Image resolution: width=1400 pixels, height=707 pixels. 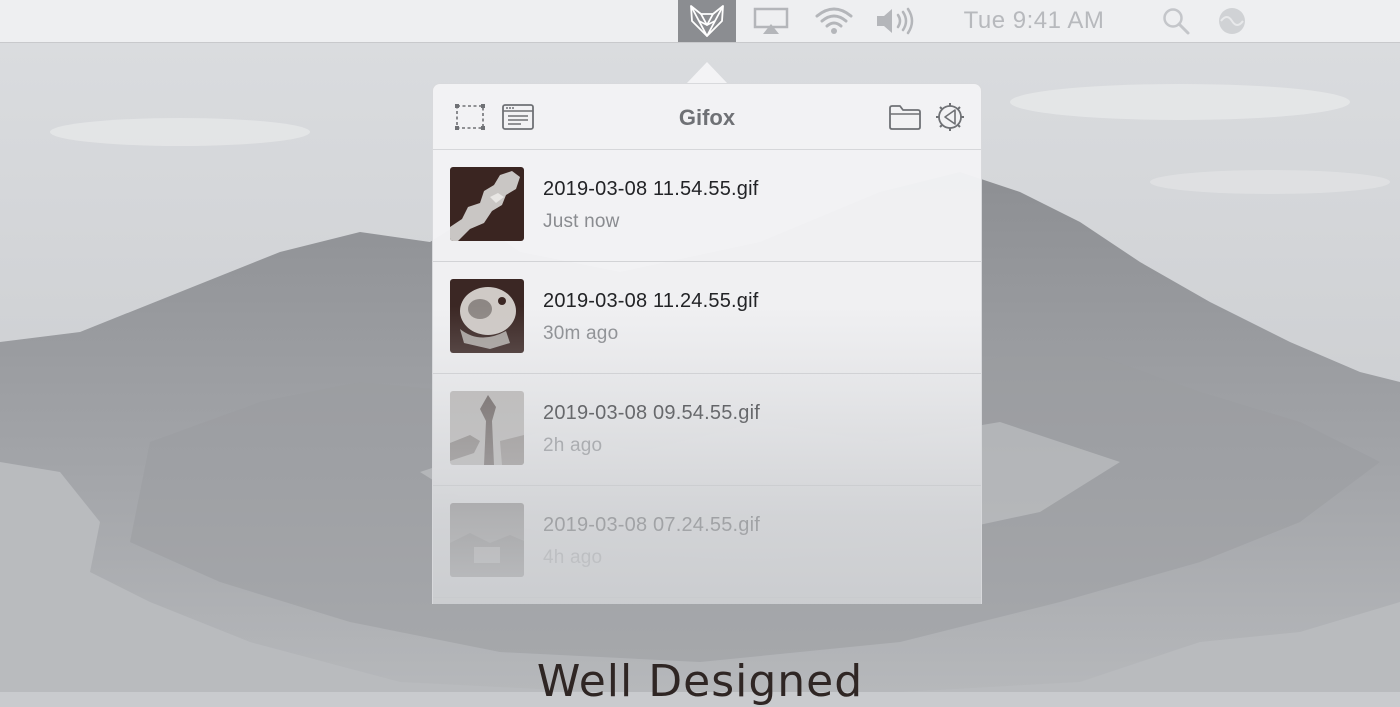 I want to click on volume-menu-item, so click(x=896, y=21).